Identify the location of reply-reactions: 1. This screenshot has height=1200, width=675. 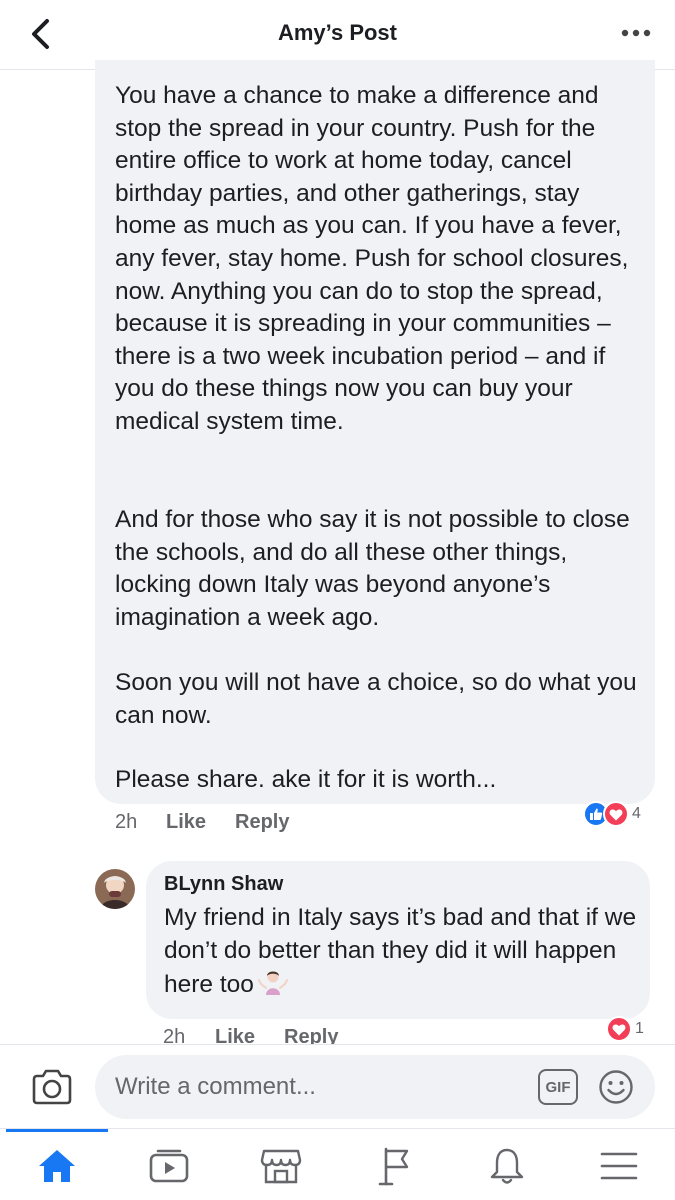
(625, 1029).